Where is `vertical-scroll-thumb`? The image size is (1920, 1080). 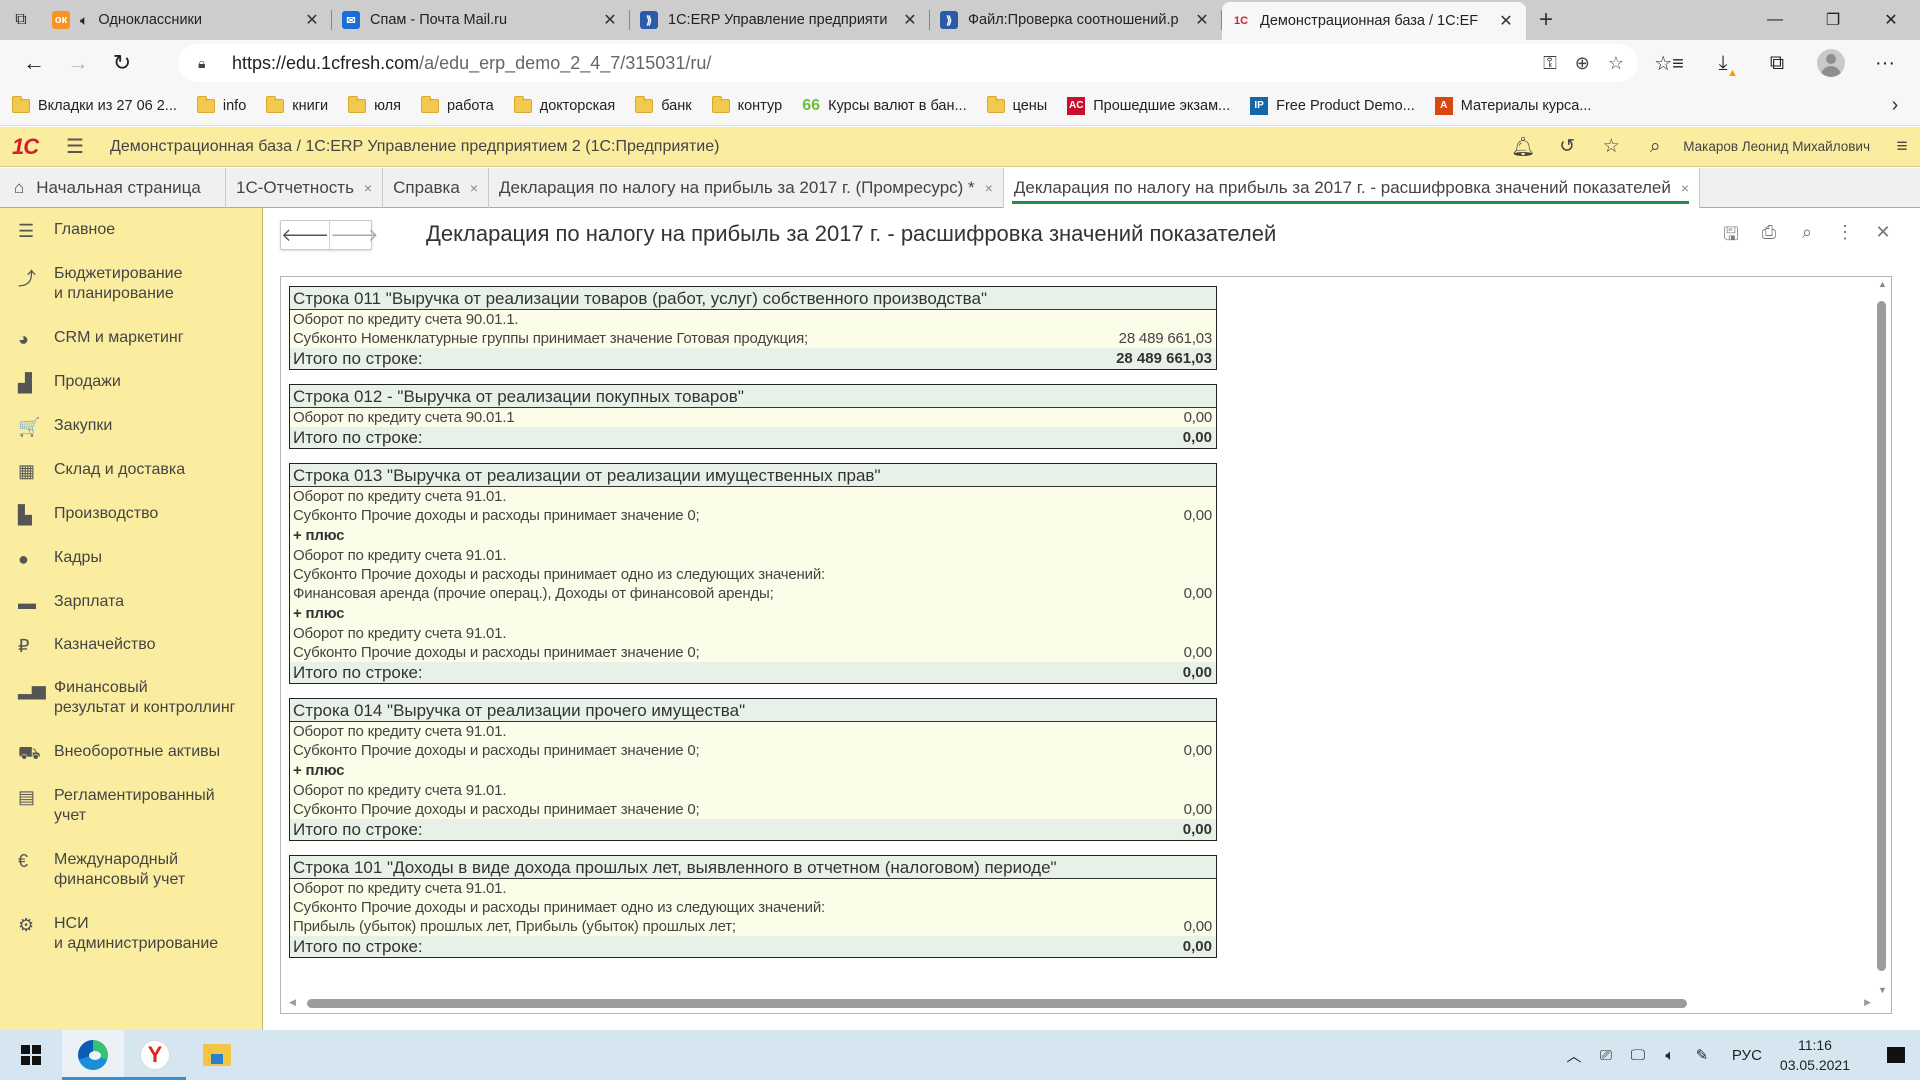 vertical-scroll-thumb is located at coordinates (1881, 636).